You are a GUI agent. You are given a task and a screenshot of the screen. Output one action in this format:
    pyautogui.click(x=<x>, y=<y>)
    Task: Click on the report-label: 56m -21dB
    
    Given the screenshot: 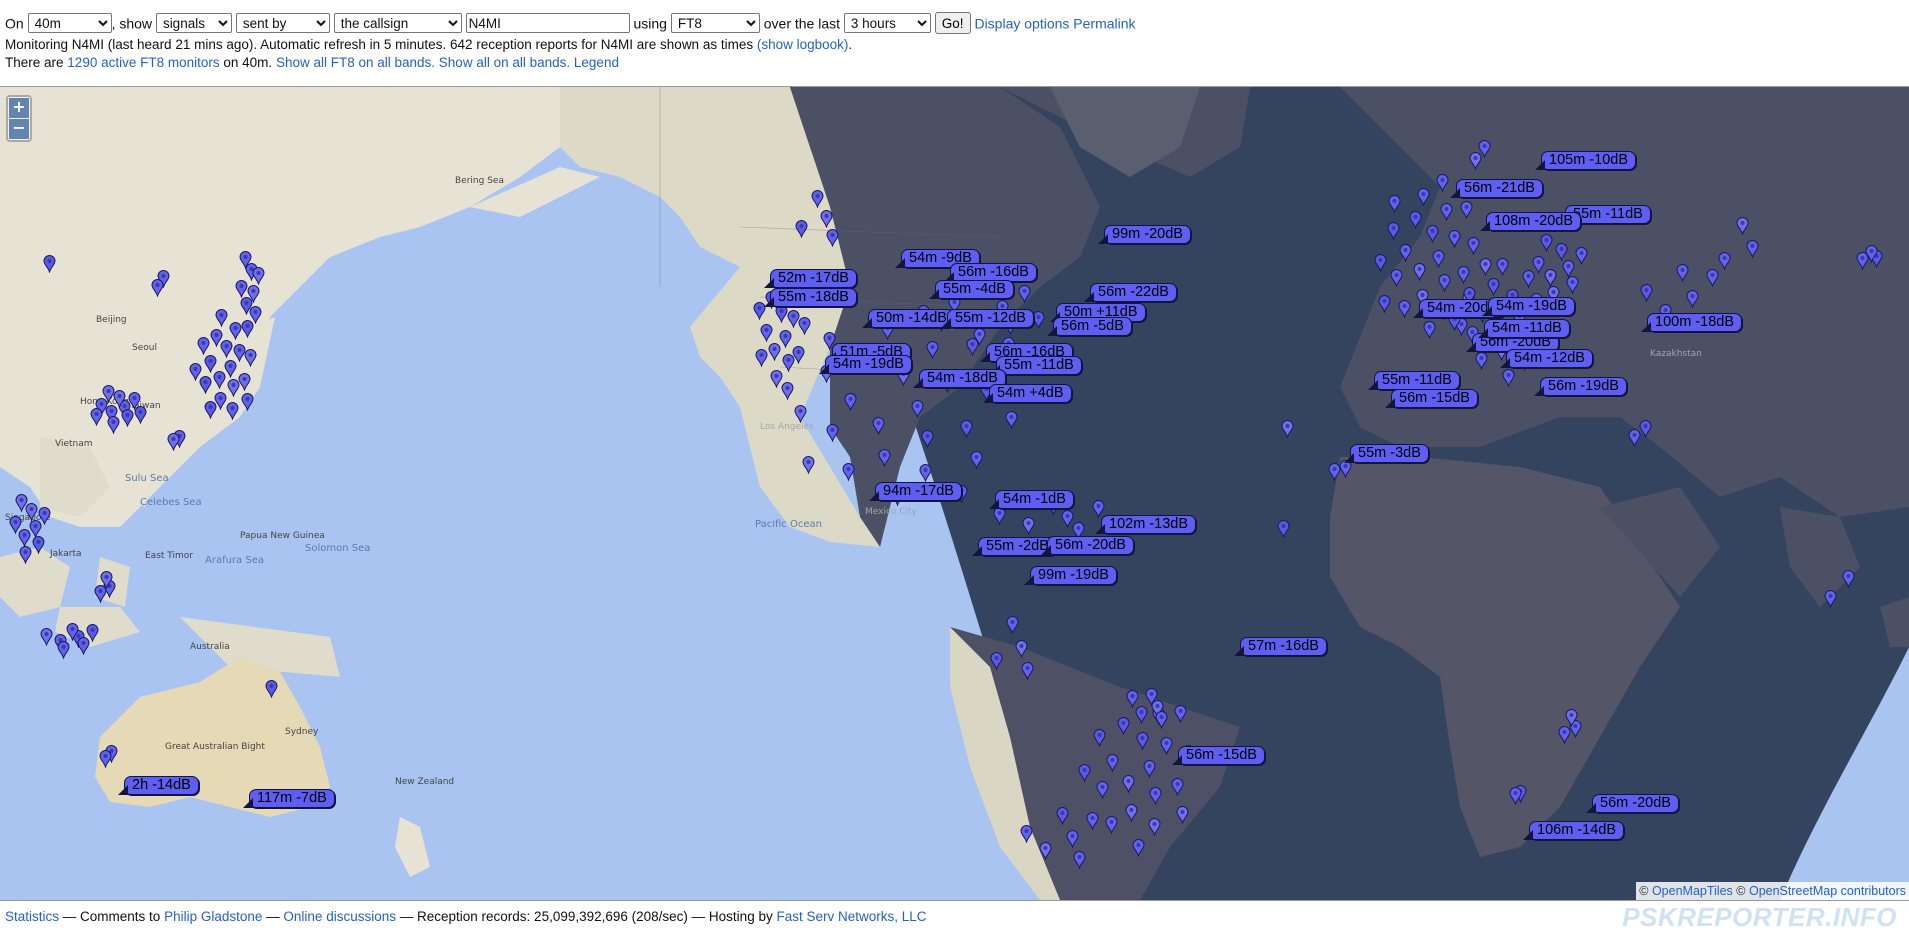 What is the action you would take?
    pyautogui.click(x=1496, y=188)
    